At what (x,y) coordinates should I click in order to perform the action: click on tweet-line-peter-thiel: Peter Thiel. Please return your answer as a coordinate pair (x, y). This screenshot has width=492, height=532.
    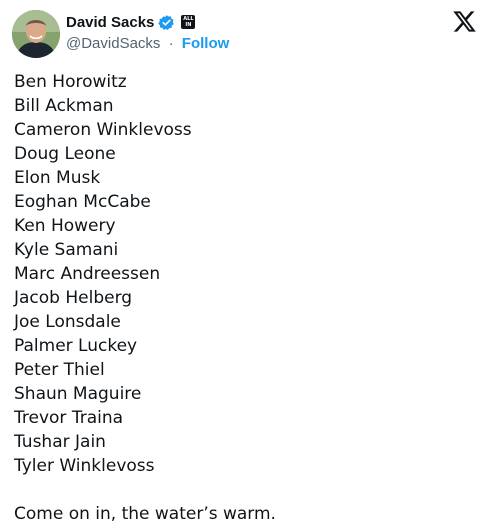
    Looking at the image, I should click on (59, 370).